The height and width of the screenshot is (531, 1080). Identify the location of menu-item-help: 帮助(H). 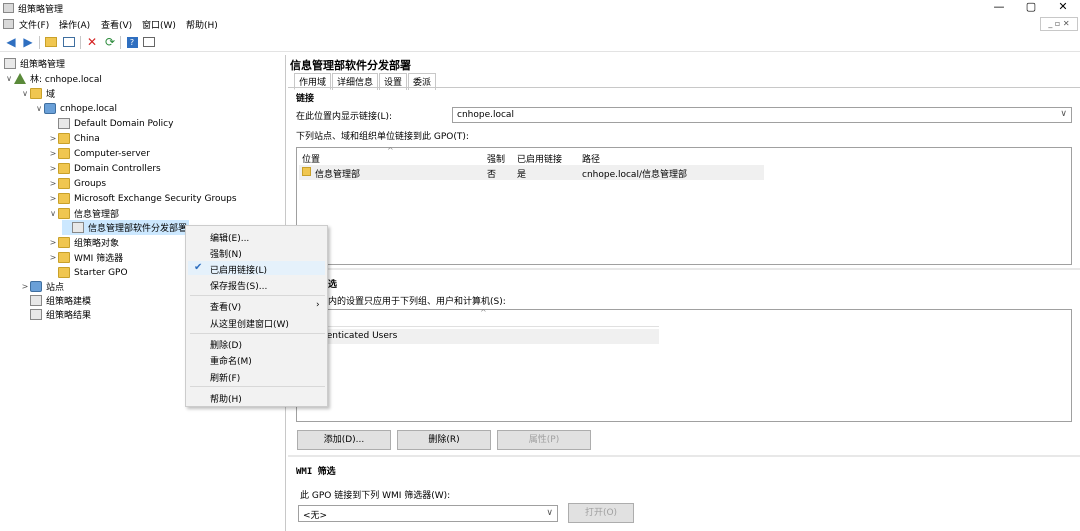
(226, 398).